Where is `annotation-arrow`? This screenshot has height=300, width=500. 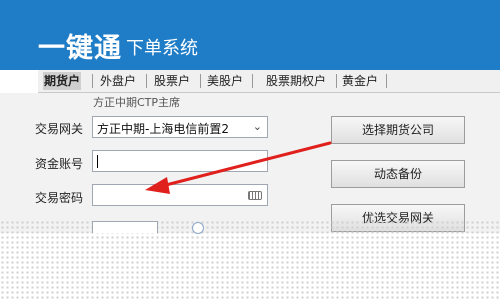 annotation-arrow is located at coordinates (238, 167).